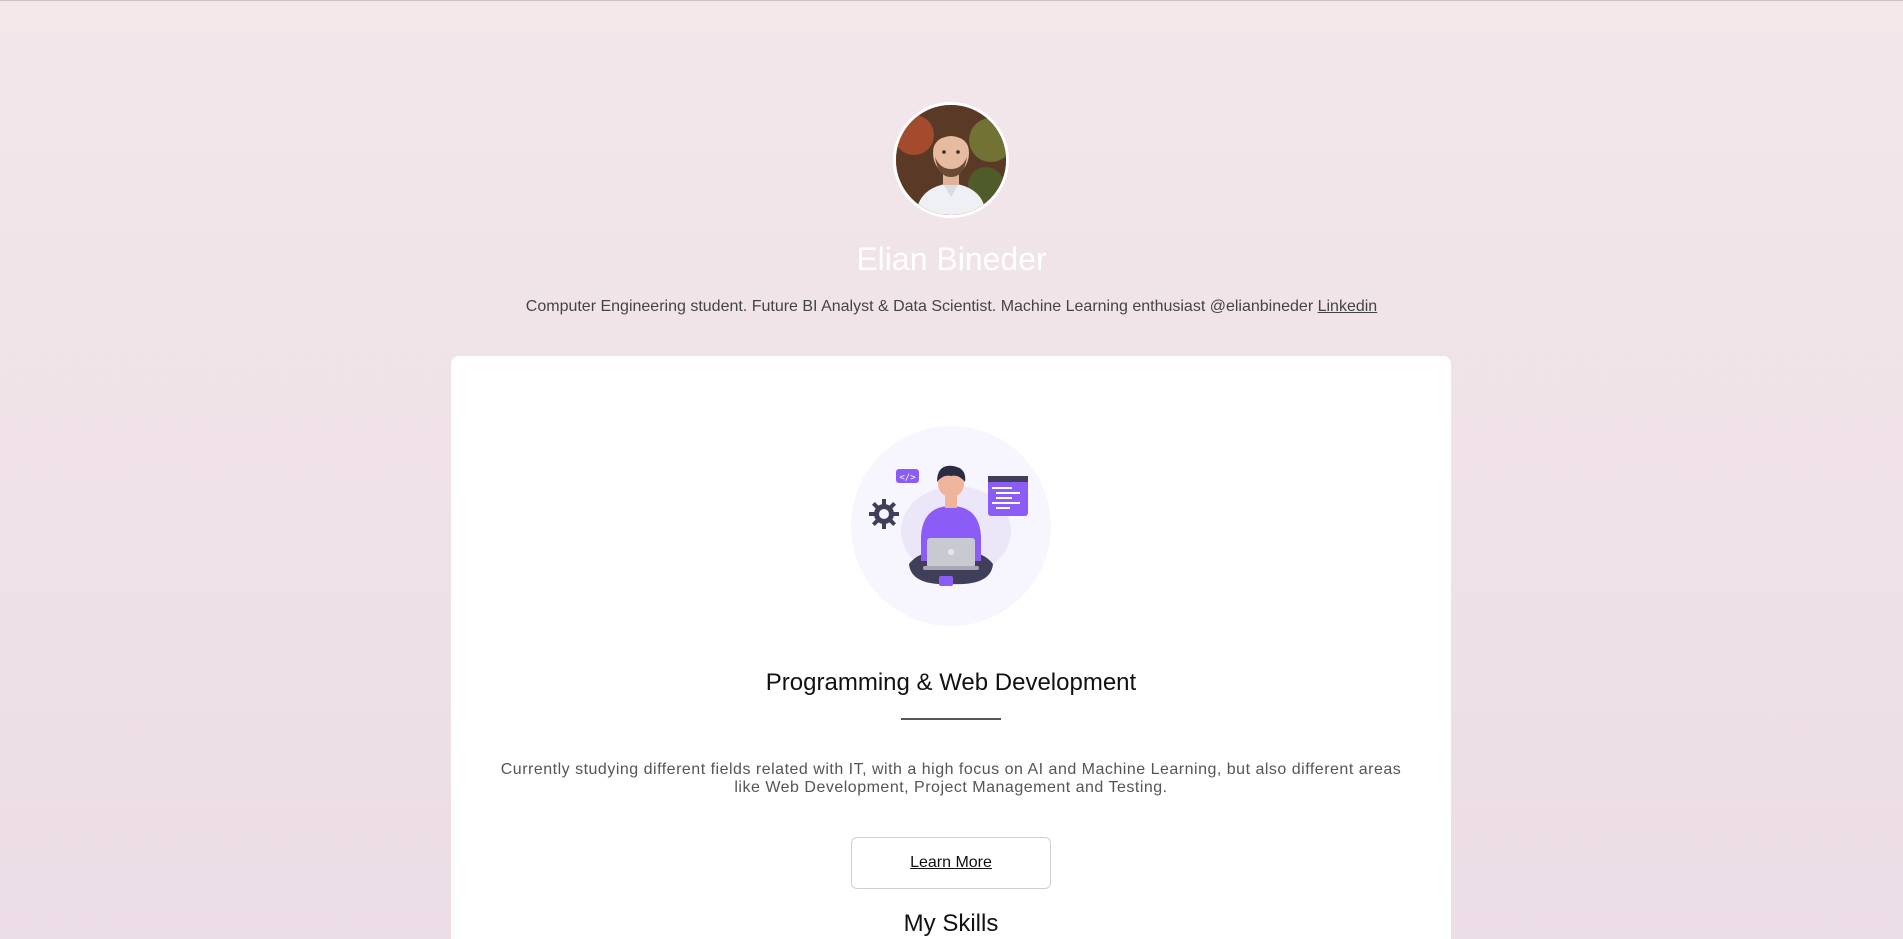  I want to click on avatar-photo, so click(951, 160).